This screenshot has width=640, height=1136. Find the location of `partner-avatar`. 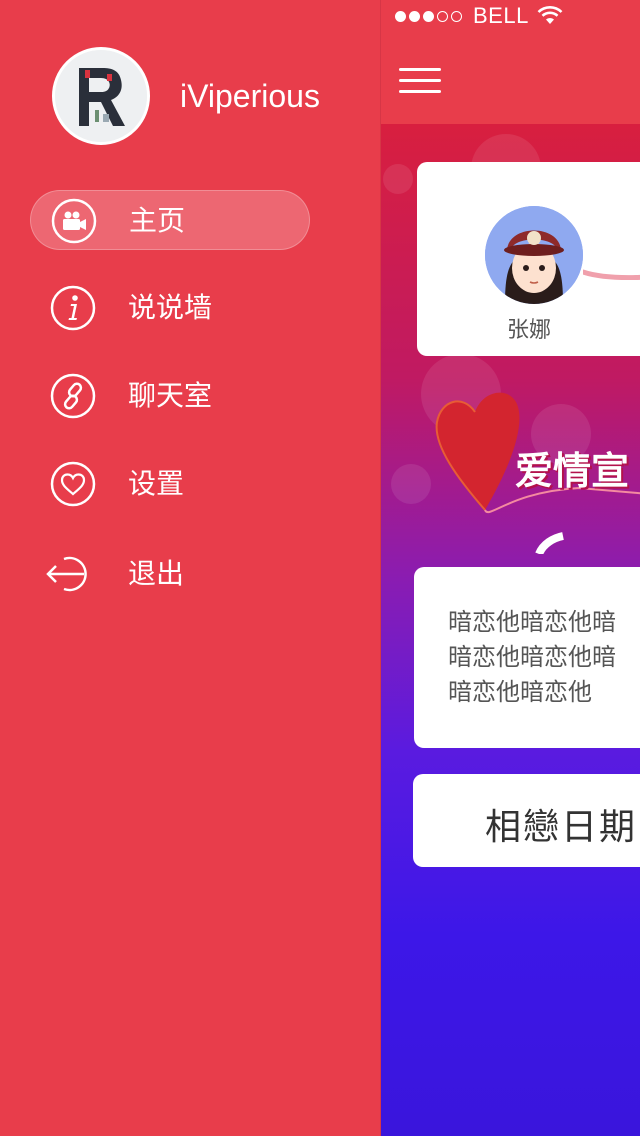

partner-avatar is located at coordinates (534, 255).